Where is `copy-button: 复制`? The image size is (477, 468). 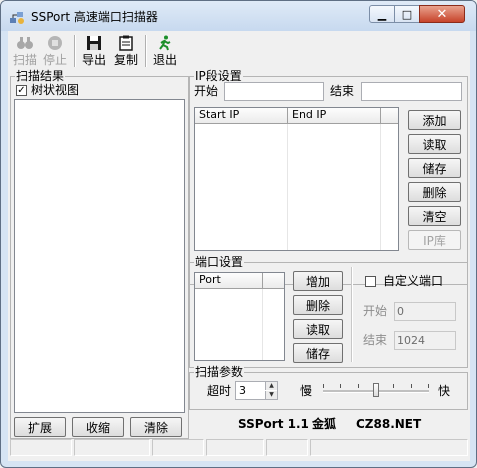
copy-button: 复制 is located at coordinates (126, 51).